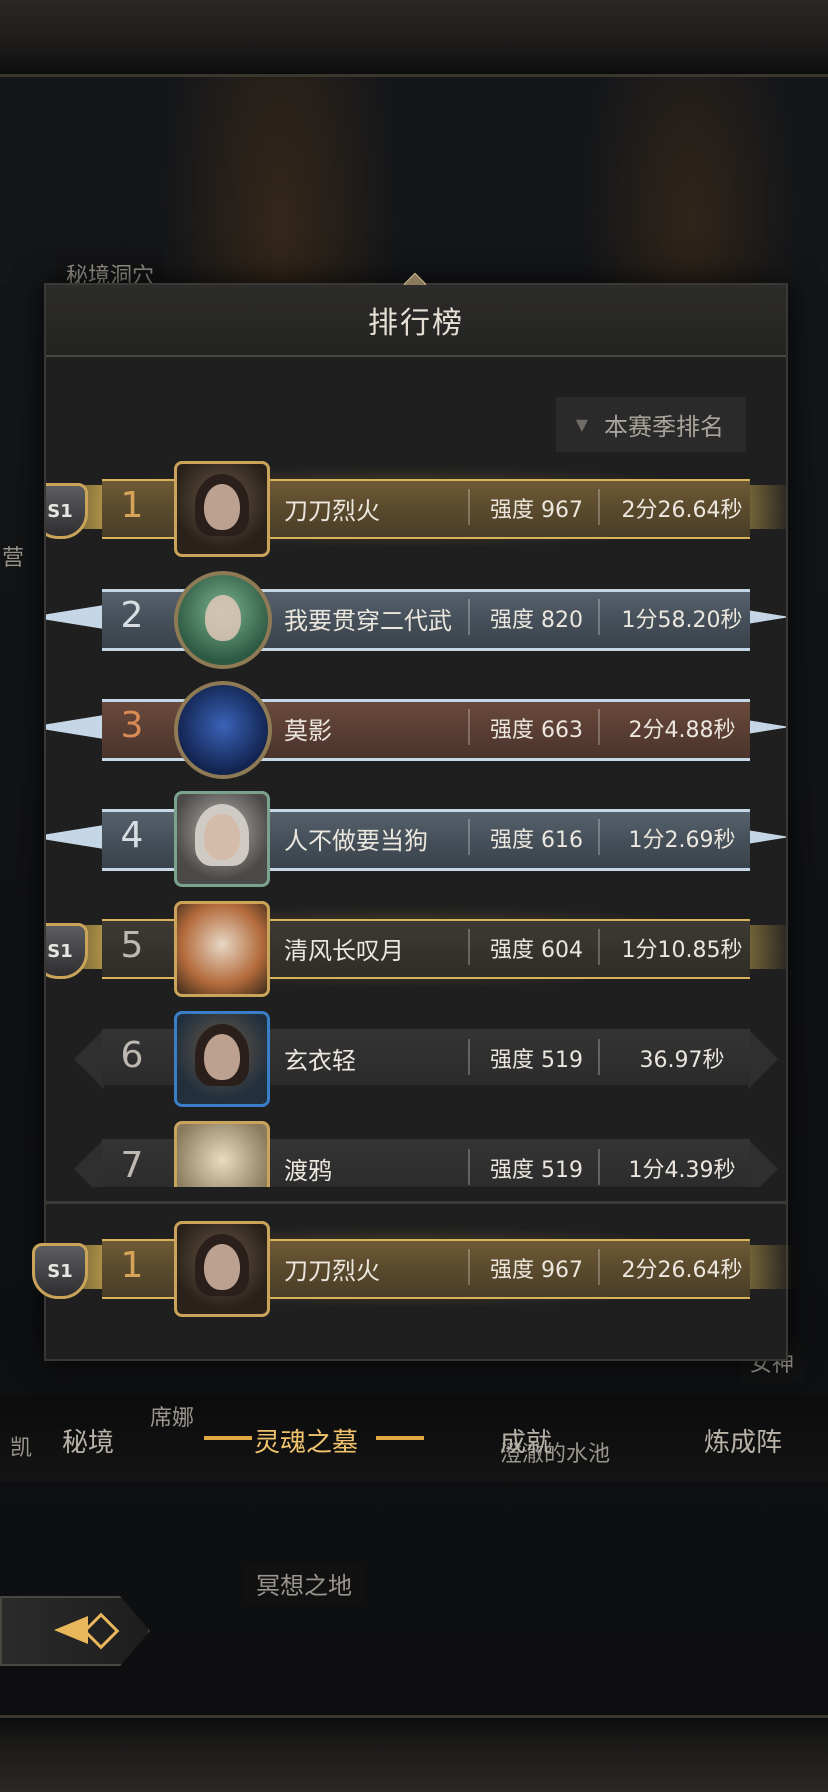  What do you see at coordinates (416, 323) in the screenshot?
I see `panel-title: 排行榜` at bounding box center [416, 323].